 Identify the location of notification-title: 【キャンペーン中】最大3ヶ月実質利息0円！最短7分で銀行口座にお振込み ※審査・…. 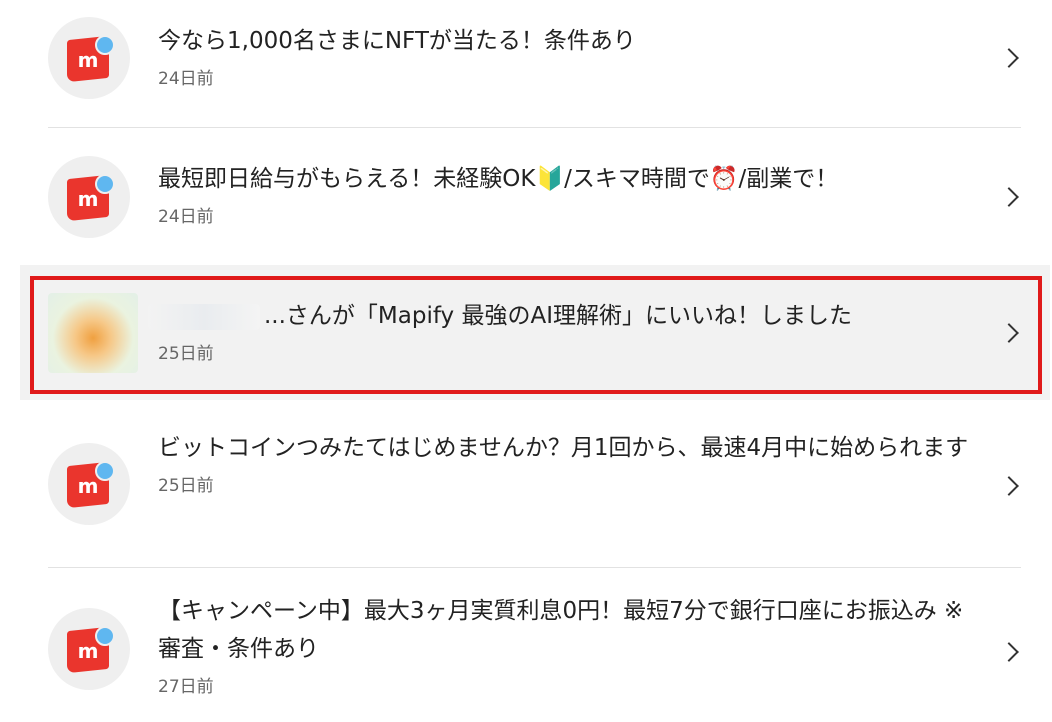
(561, 630).